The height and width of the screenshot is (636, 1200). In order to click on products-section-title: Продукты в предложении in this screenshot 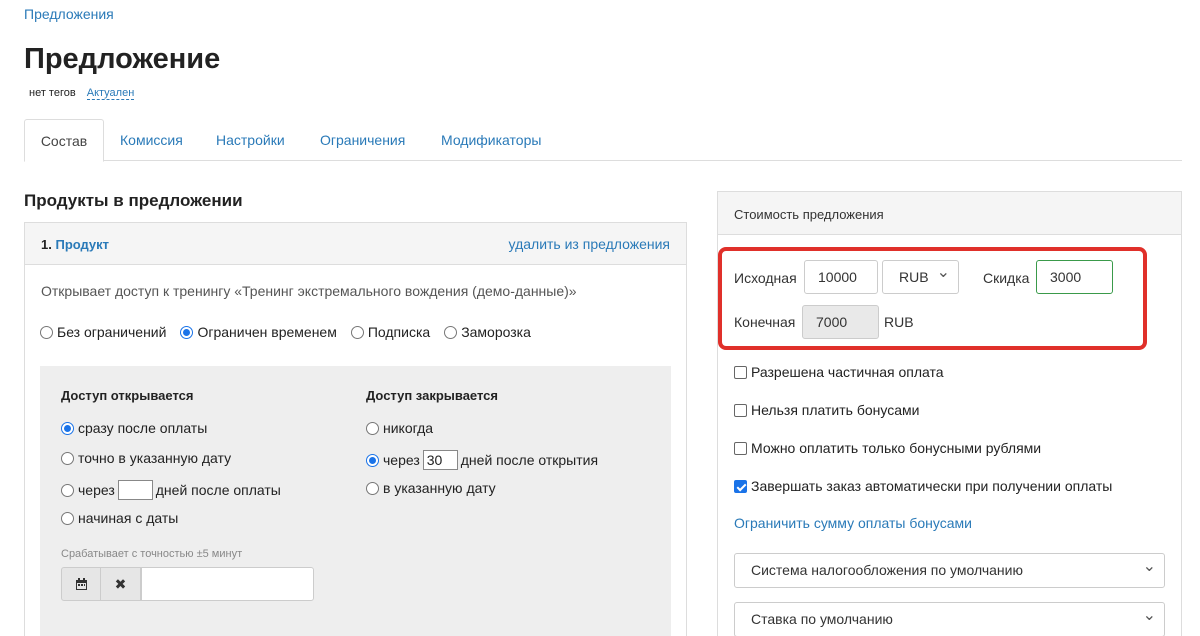, I will do `click(133, 200)`.